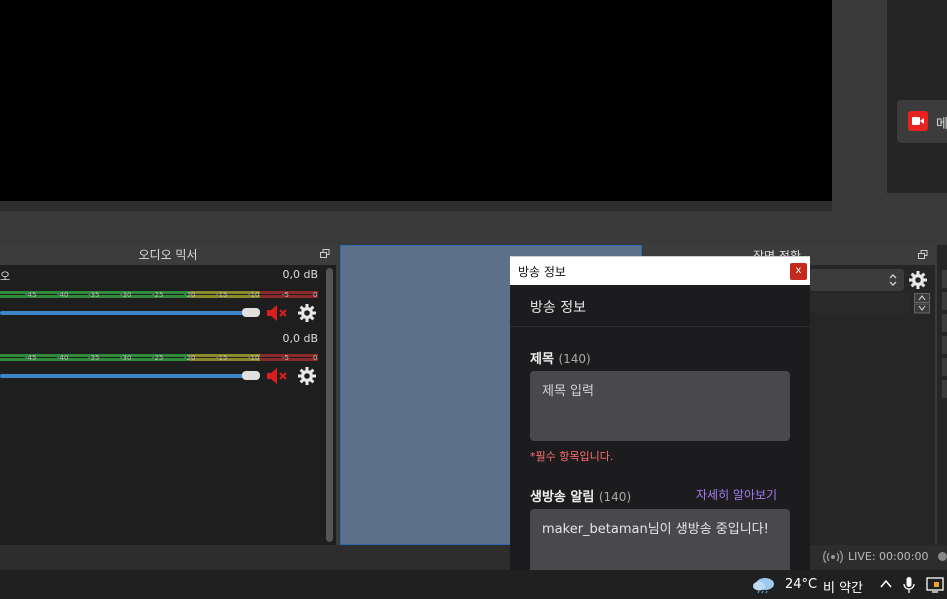 Image resolution: width=947 pixels, height=599 pixels. I want to click on spin-arrows-icon, so click(893, 280).